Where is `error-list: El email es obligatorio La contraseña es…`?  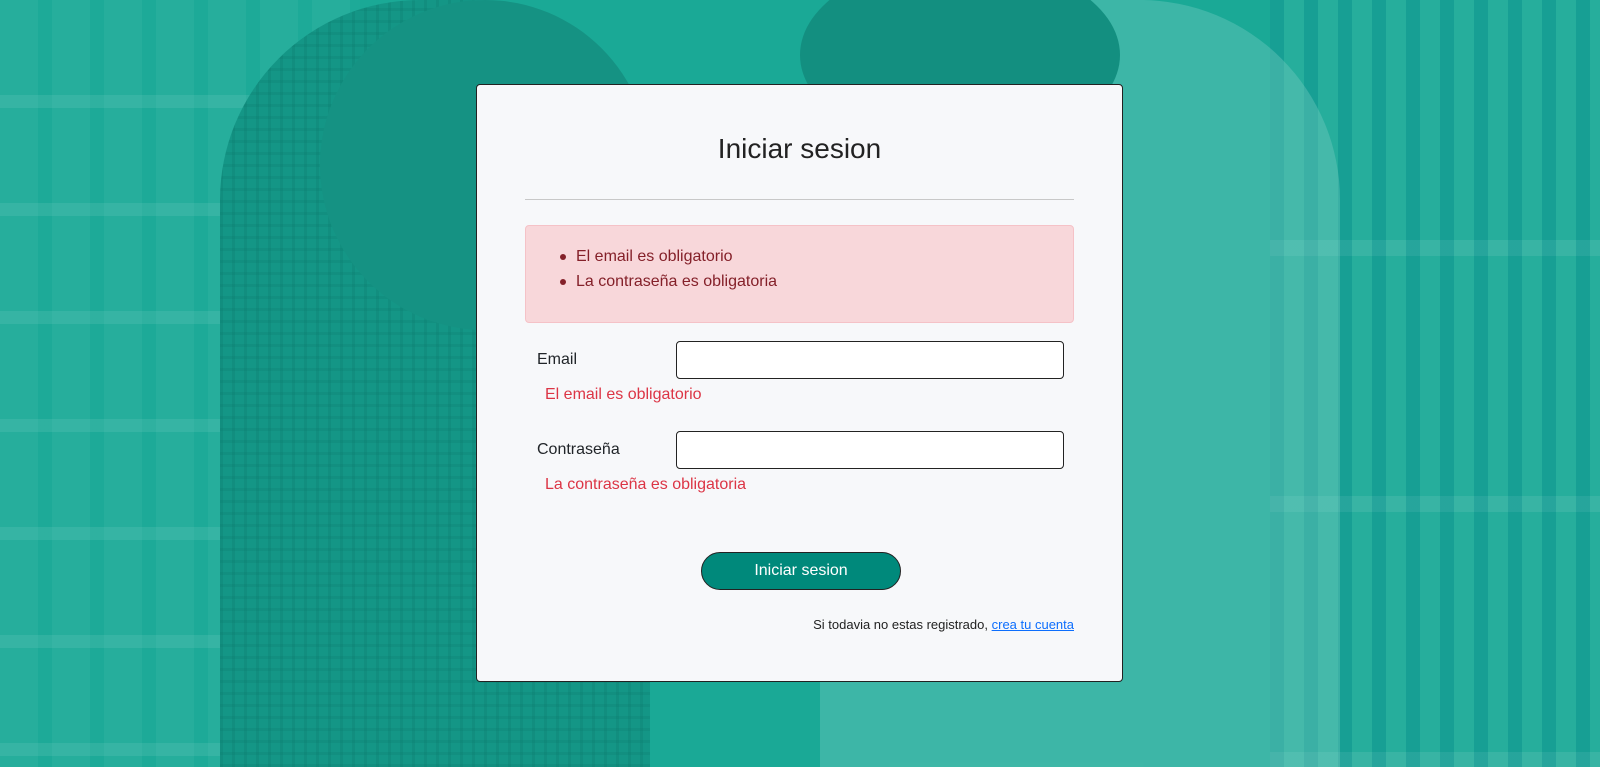
error-list: El email es obligatorio La contraseña es… is located at coordinates (816, 269).